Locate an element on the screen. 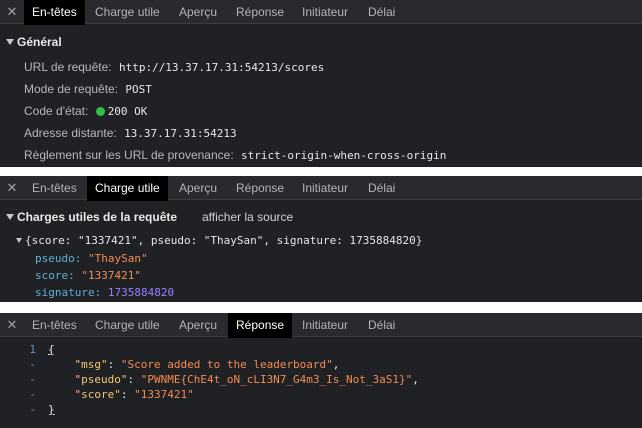  remote-address-row: Adresse distante: 13.37.17.31:54213 is located at coordinates (130, 133).